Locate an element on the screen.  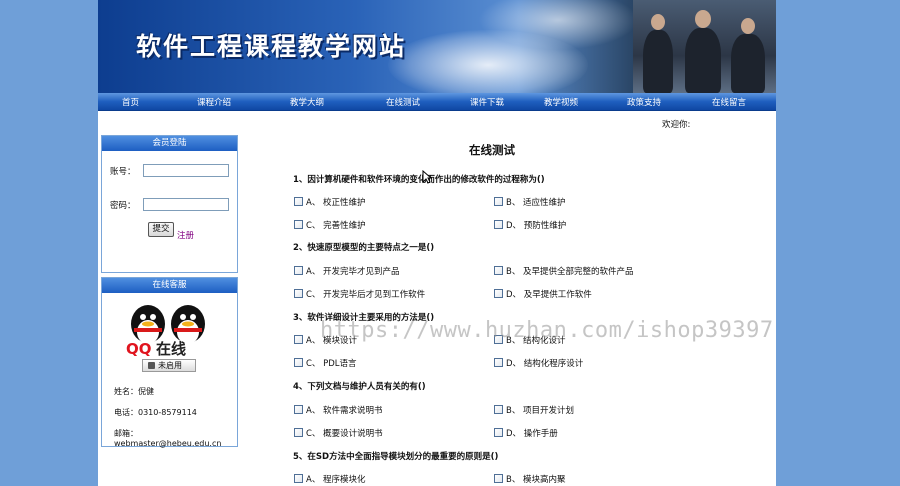
option-4d: D、 操作手册 is located at coordinates (526, 433).